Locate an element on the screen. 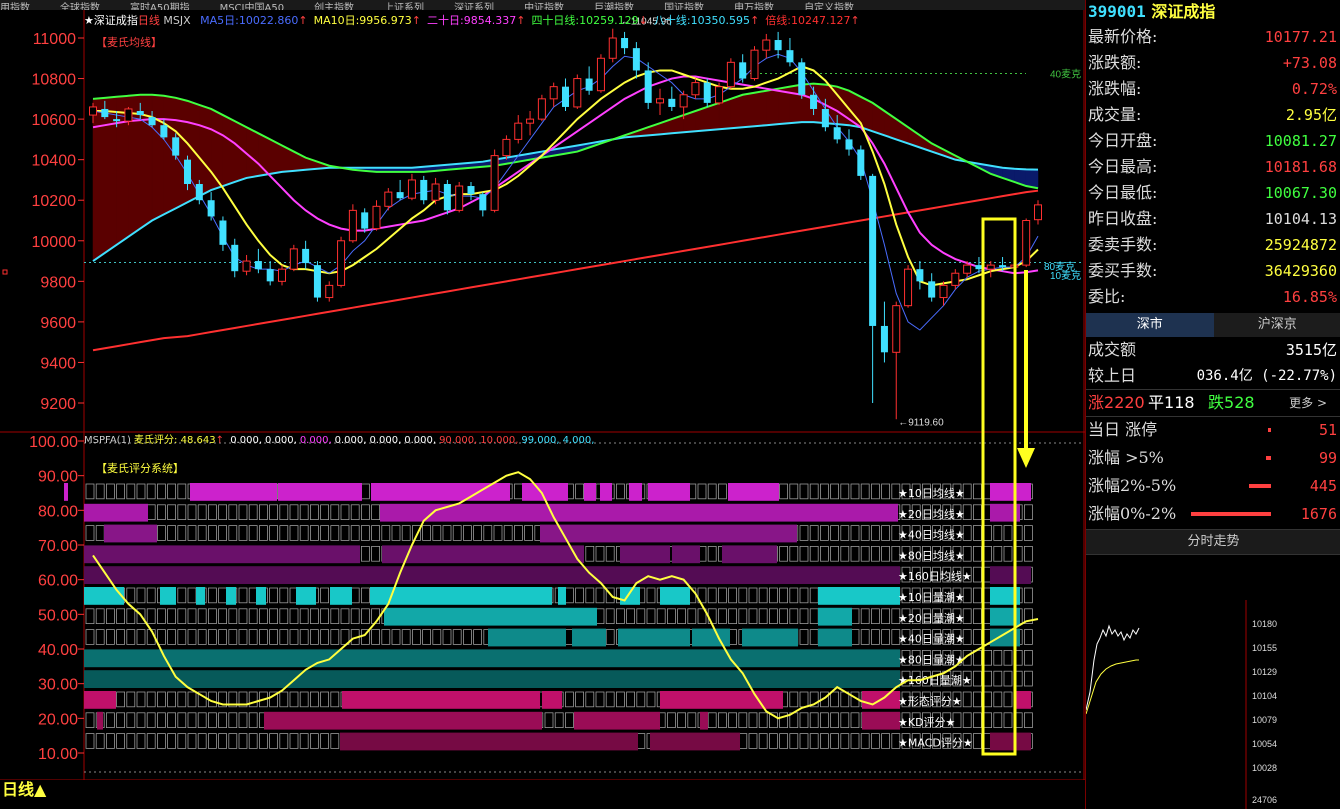 The width and height of the screenshot is (1340, 809). quote-label: 涨跌幅: is located at coordinates (1115, 88).